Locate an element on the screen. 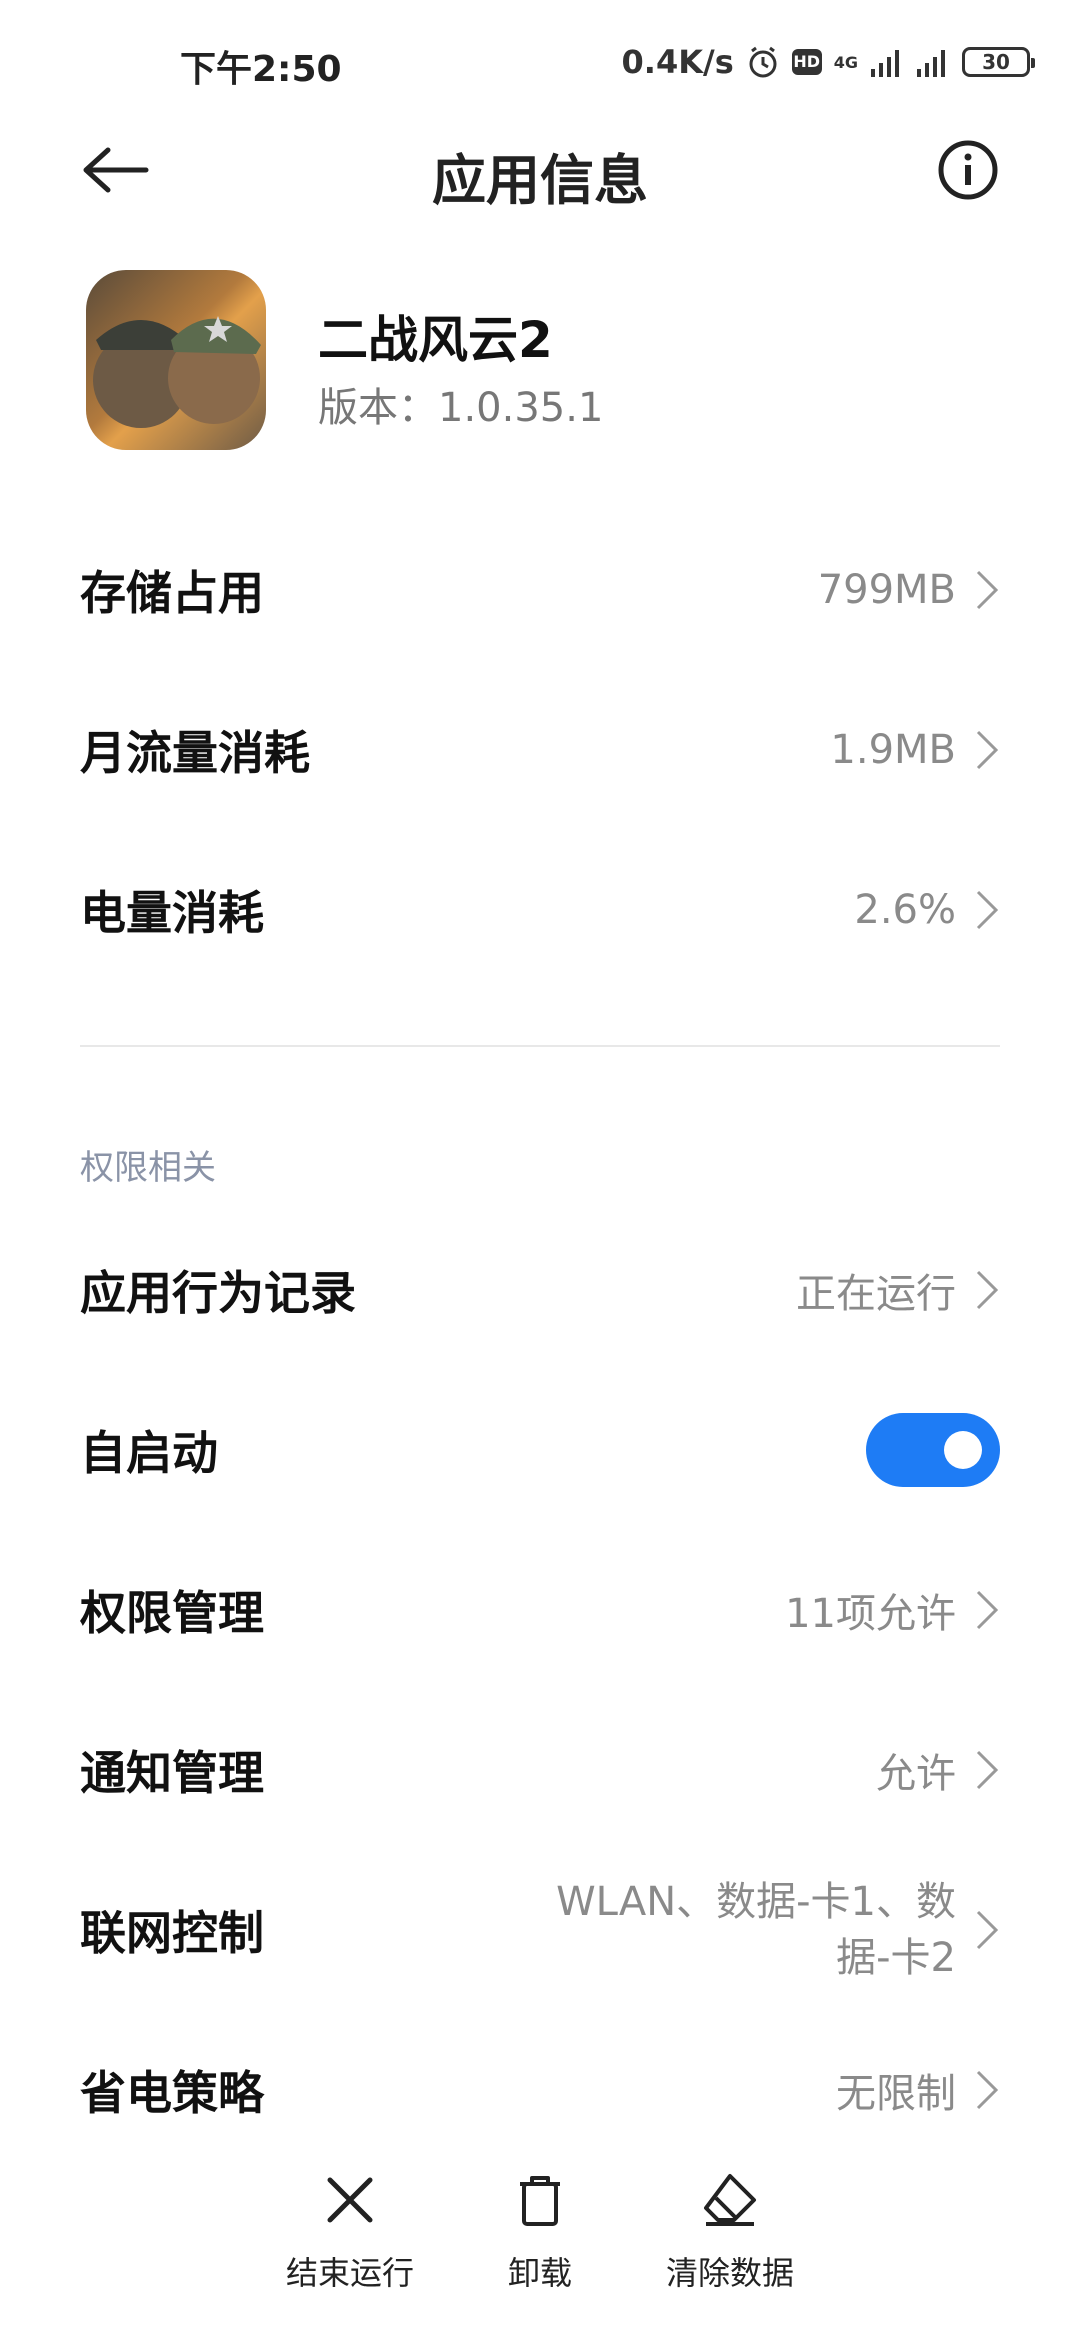 The image size is (1080, 2340). permission-management-row: 权限管理 11项允许 is located at coordinates (540, 1610).